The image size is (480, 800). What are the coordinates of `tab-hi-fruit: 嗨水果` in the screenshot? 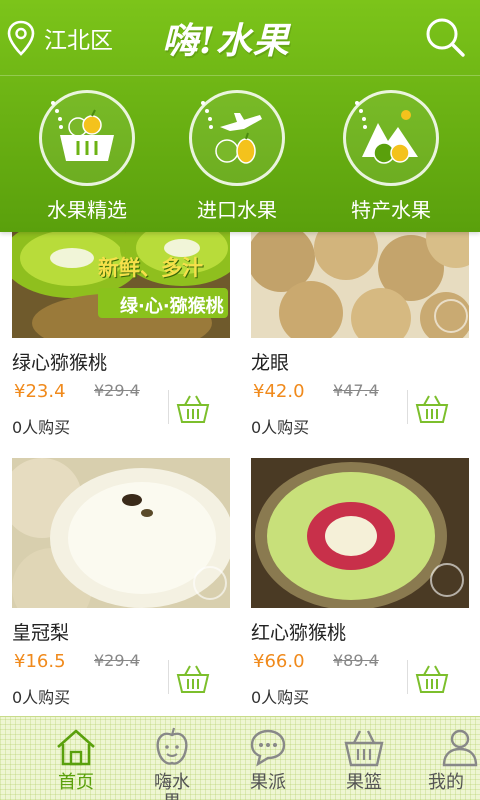 It's located at (172, 758).